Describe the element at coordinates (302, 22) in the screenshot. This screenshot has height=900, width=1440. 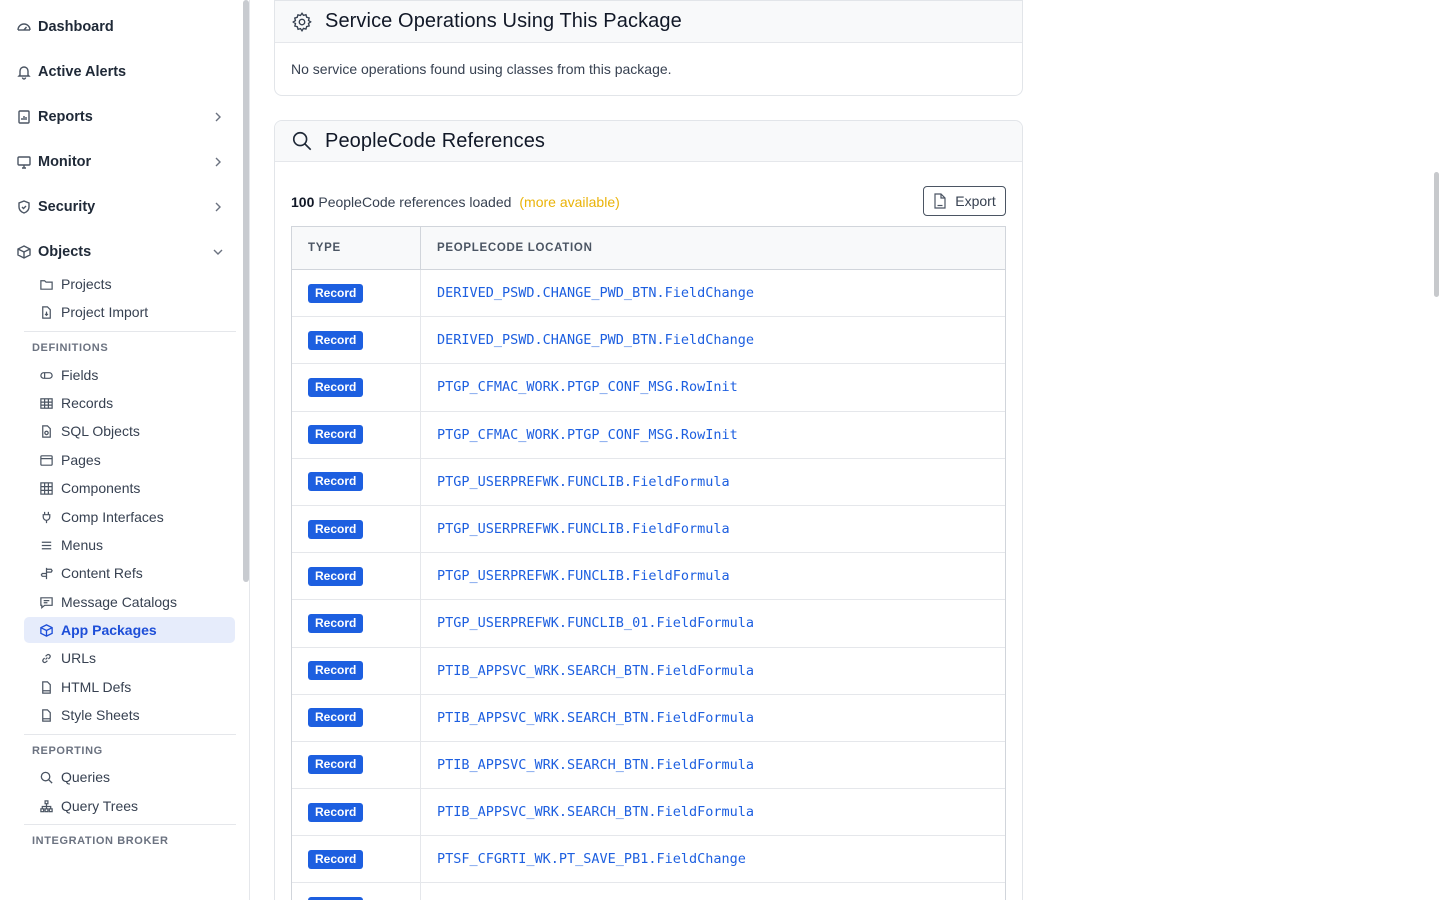
I see `gear-icon` at that location.